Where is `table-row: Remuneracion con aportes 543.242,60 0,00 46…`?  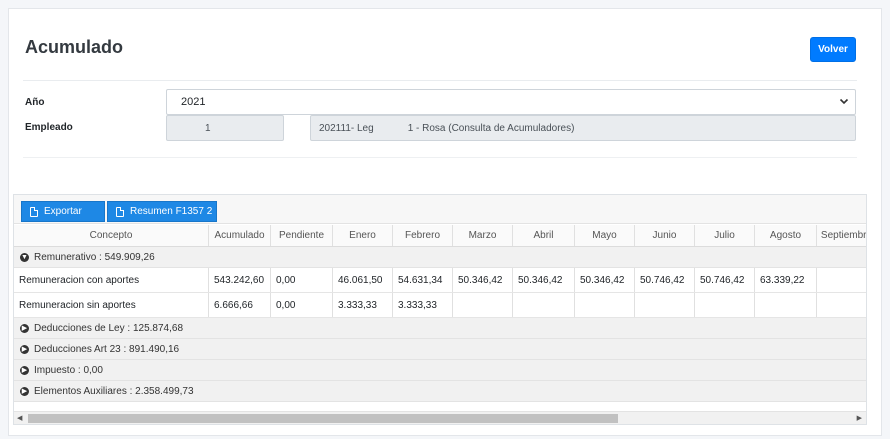 table-row: Remuneracion con aportes 543.242,60 0,00 46… is located at coordinates (440, 280).